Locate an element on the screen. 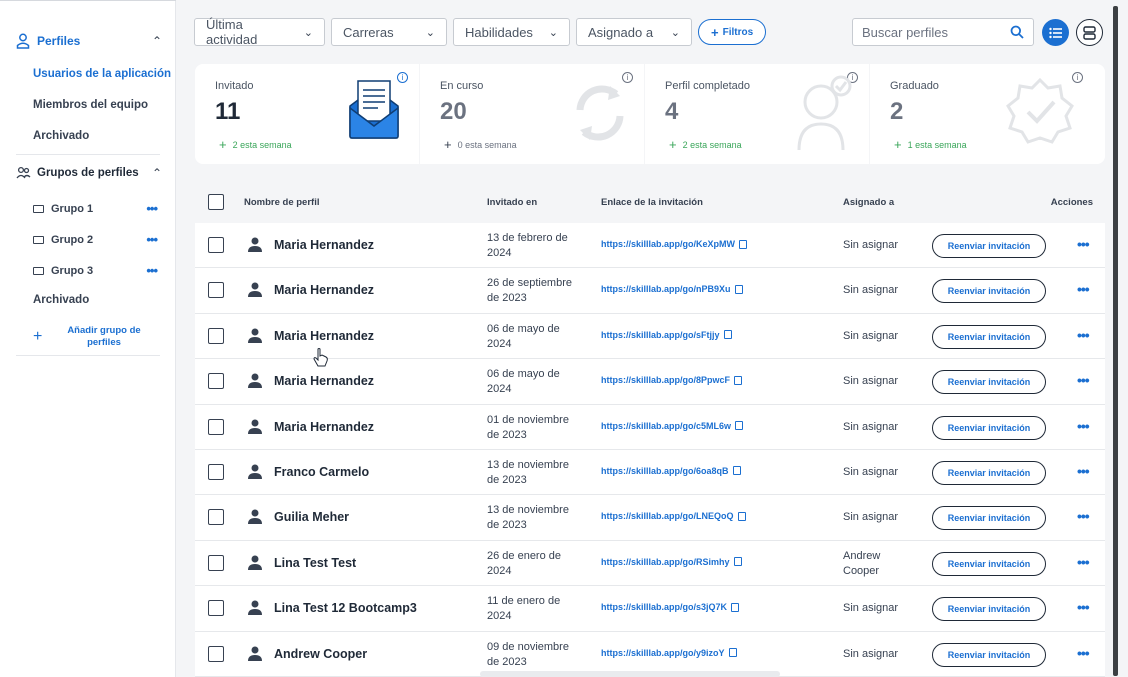  row-name: Guilia Meher is located at coordinates (311, 517).